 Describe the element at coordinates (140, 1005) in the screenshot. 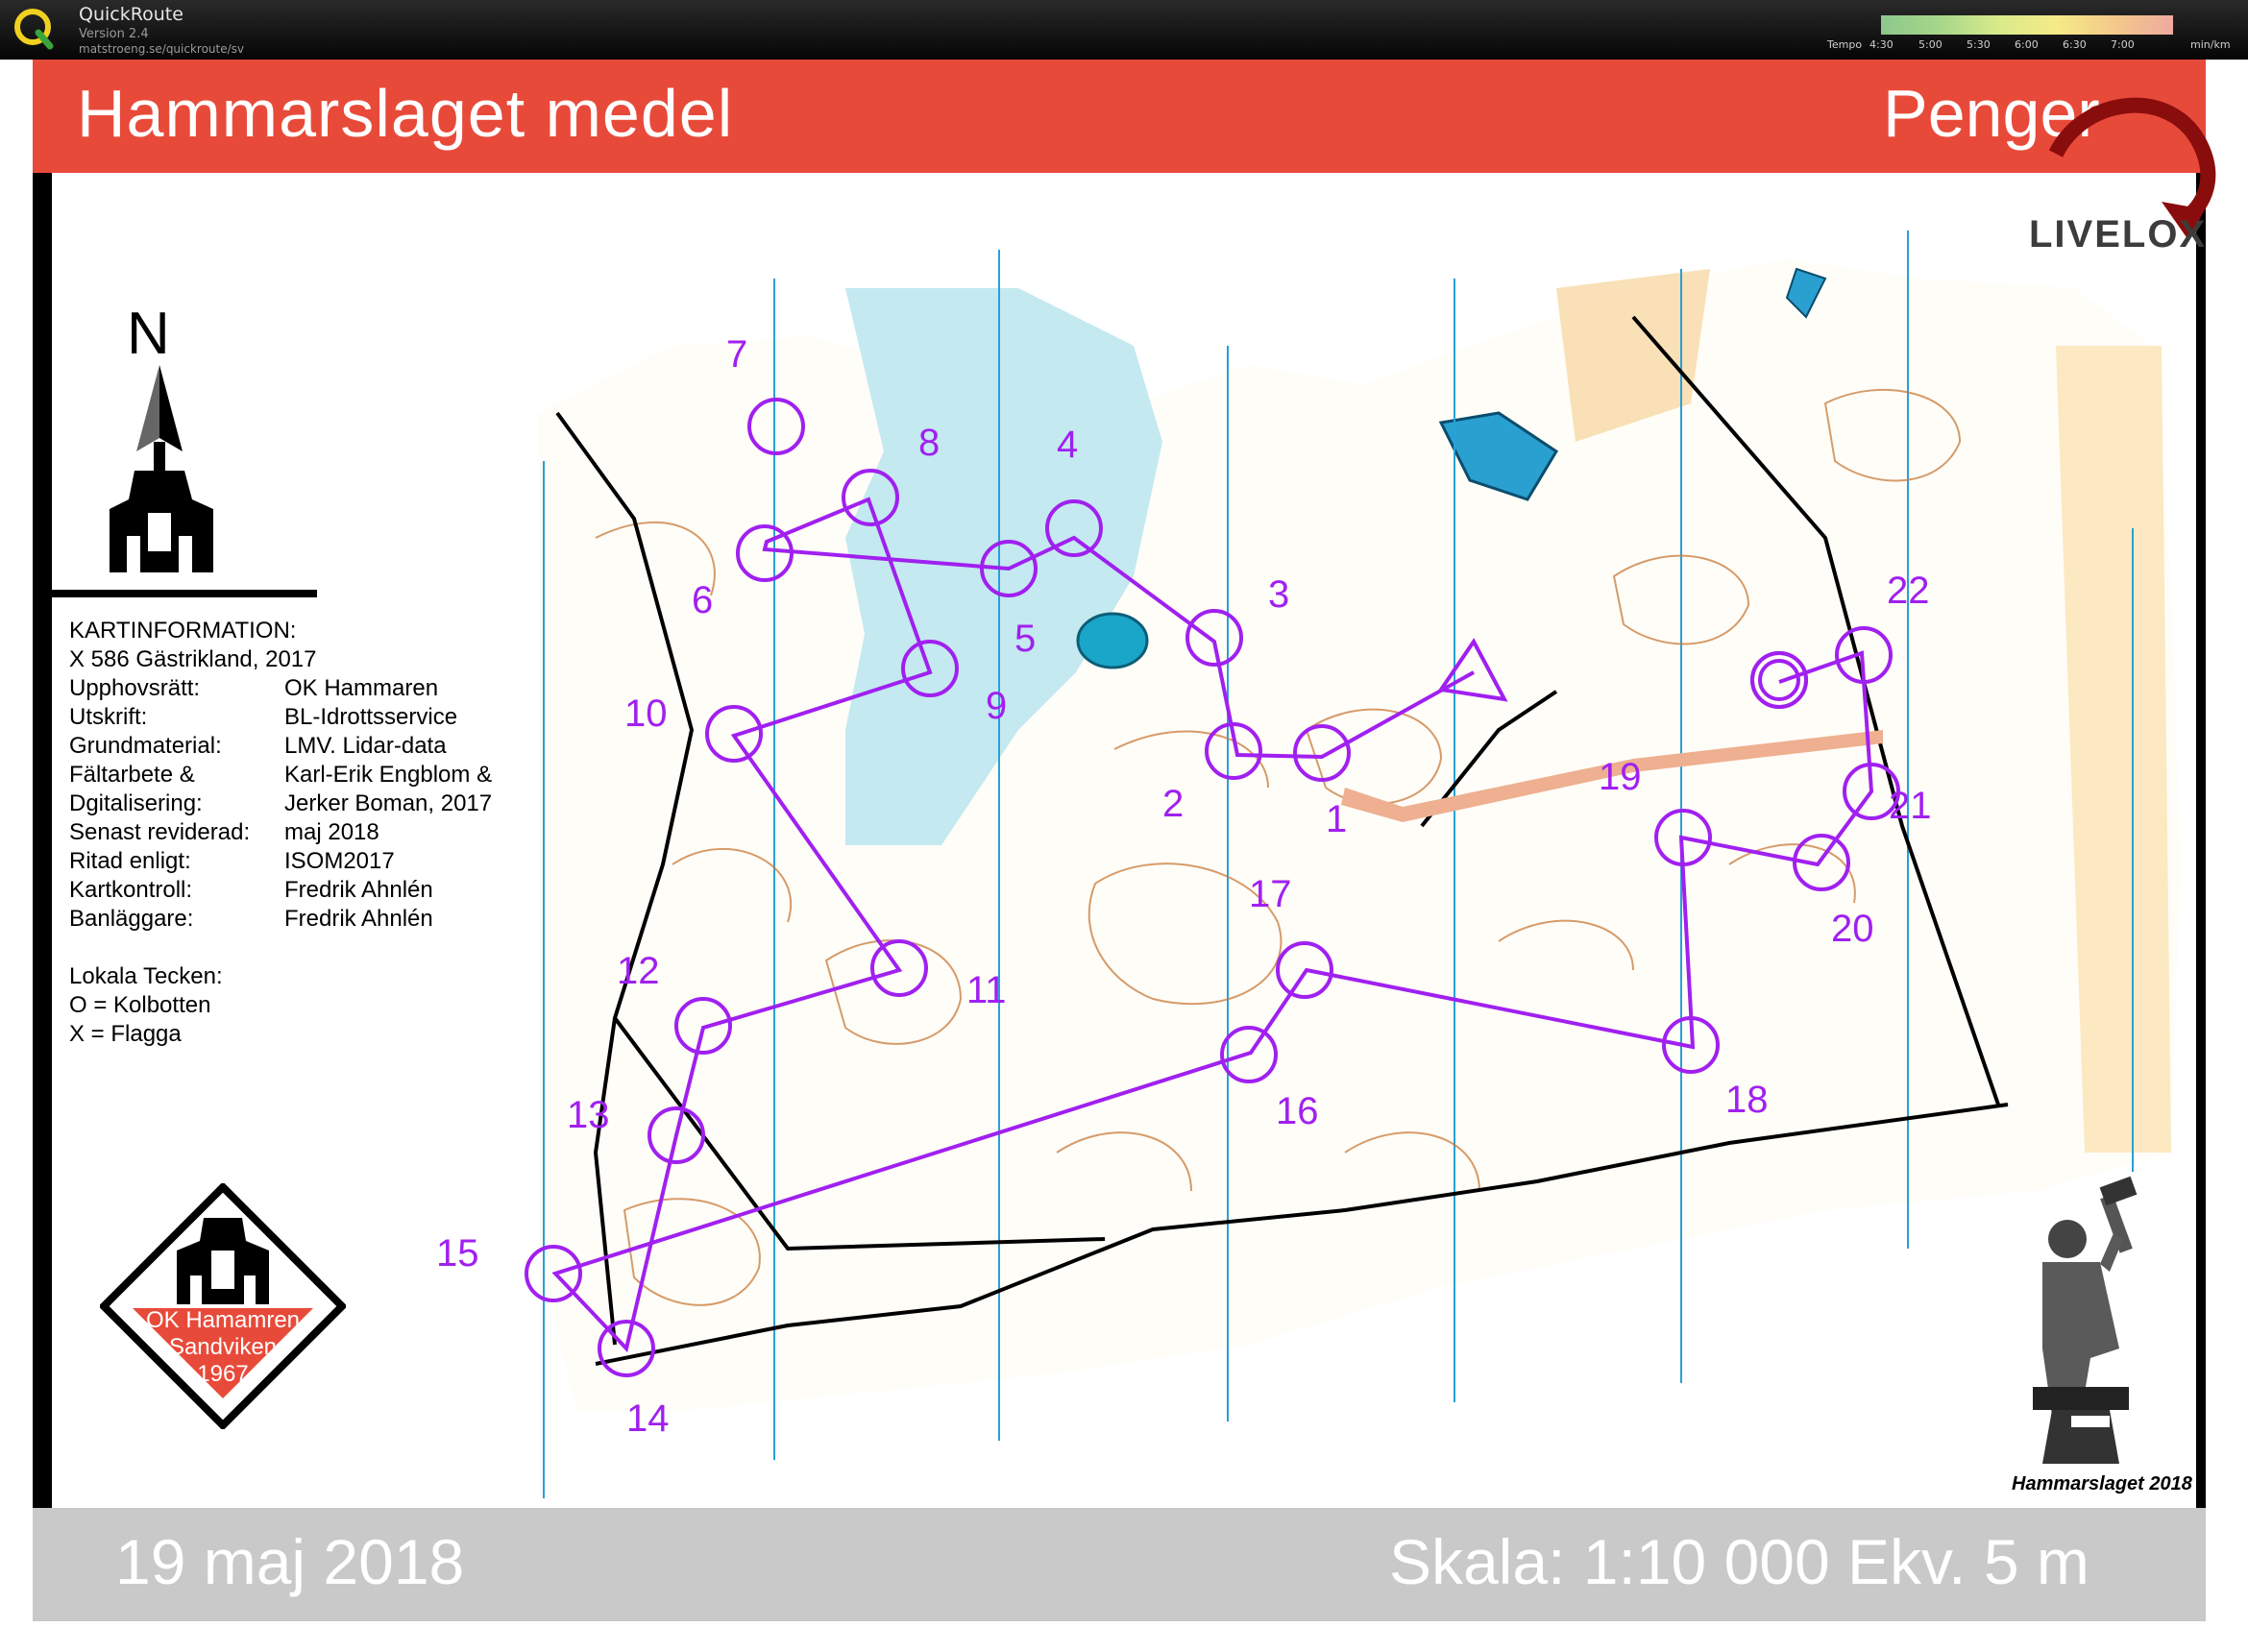

I see `local-symbol: O = Kolbotten` at that location.